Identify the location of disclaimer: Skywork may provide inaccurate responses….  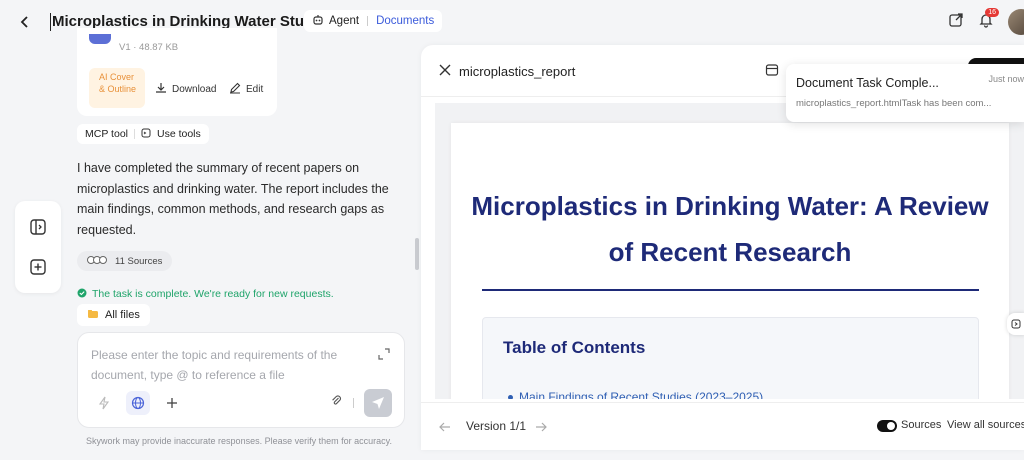
(239, 441).